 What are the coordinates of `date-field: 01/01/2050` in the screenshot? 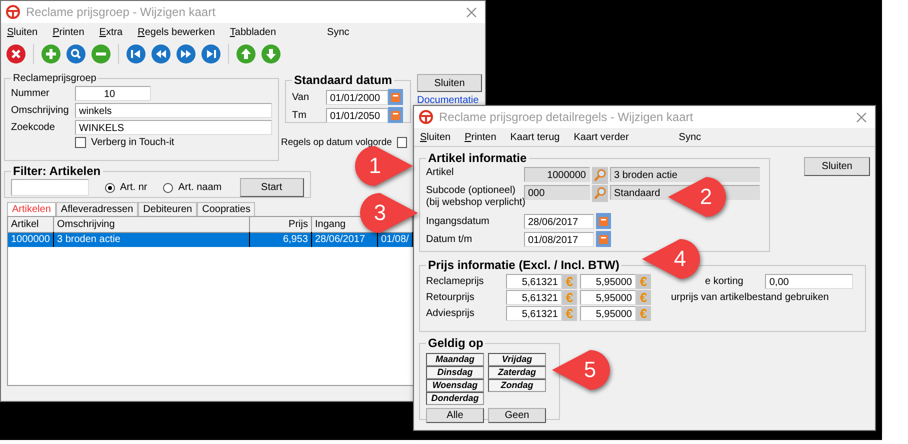 It's located at (357, 115).